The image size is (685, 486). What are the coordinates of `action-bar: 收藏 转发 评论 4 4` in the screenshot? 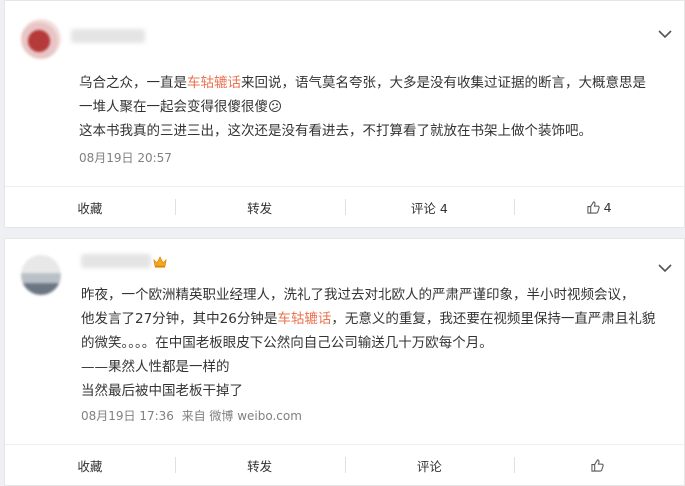 It's located at (344, 206).